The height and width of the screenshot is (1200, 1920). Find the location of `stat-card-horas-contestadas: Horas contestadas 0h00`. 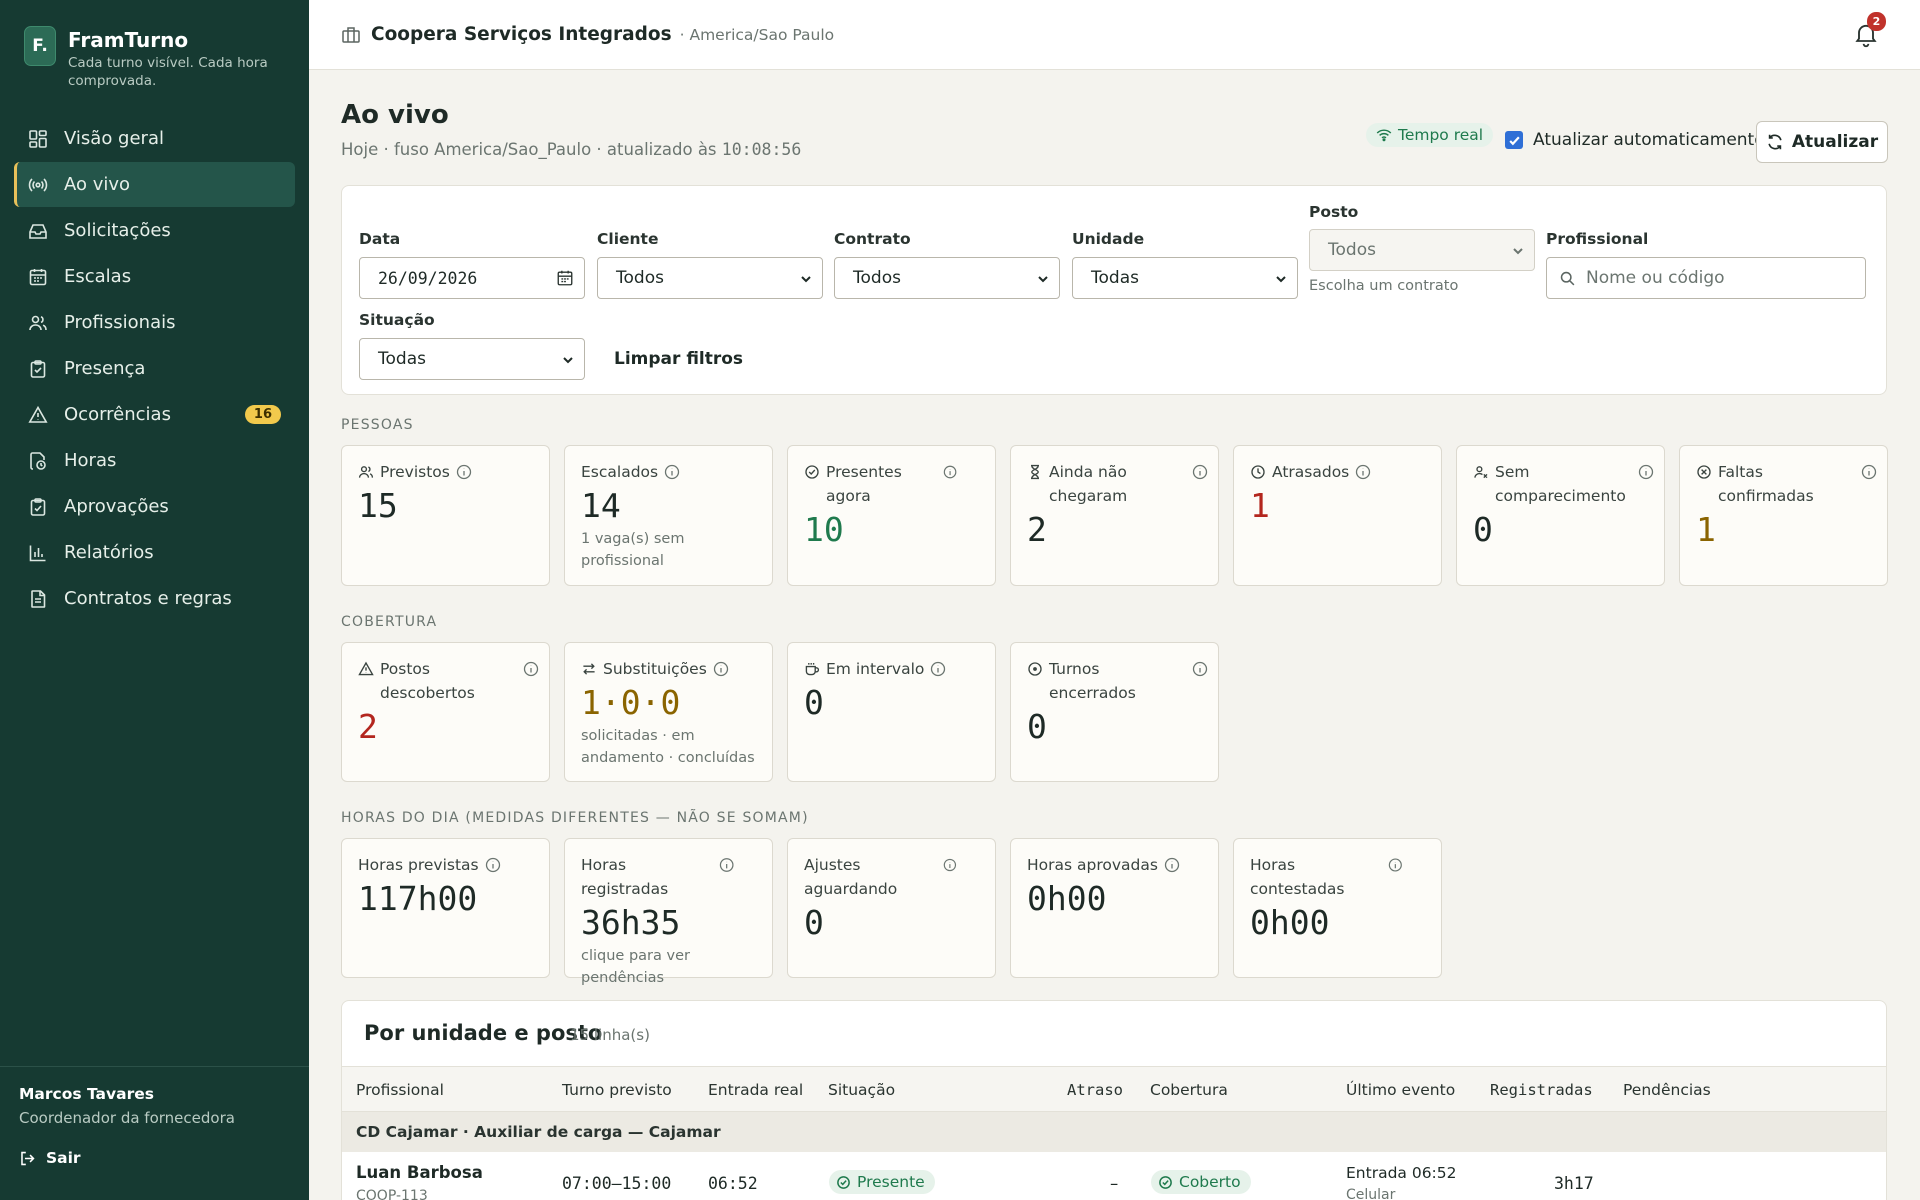

stat-card-horas-contestadas: Horas contestadas 0h00 is located at coordinates (1337, 908).